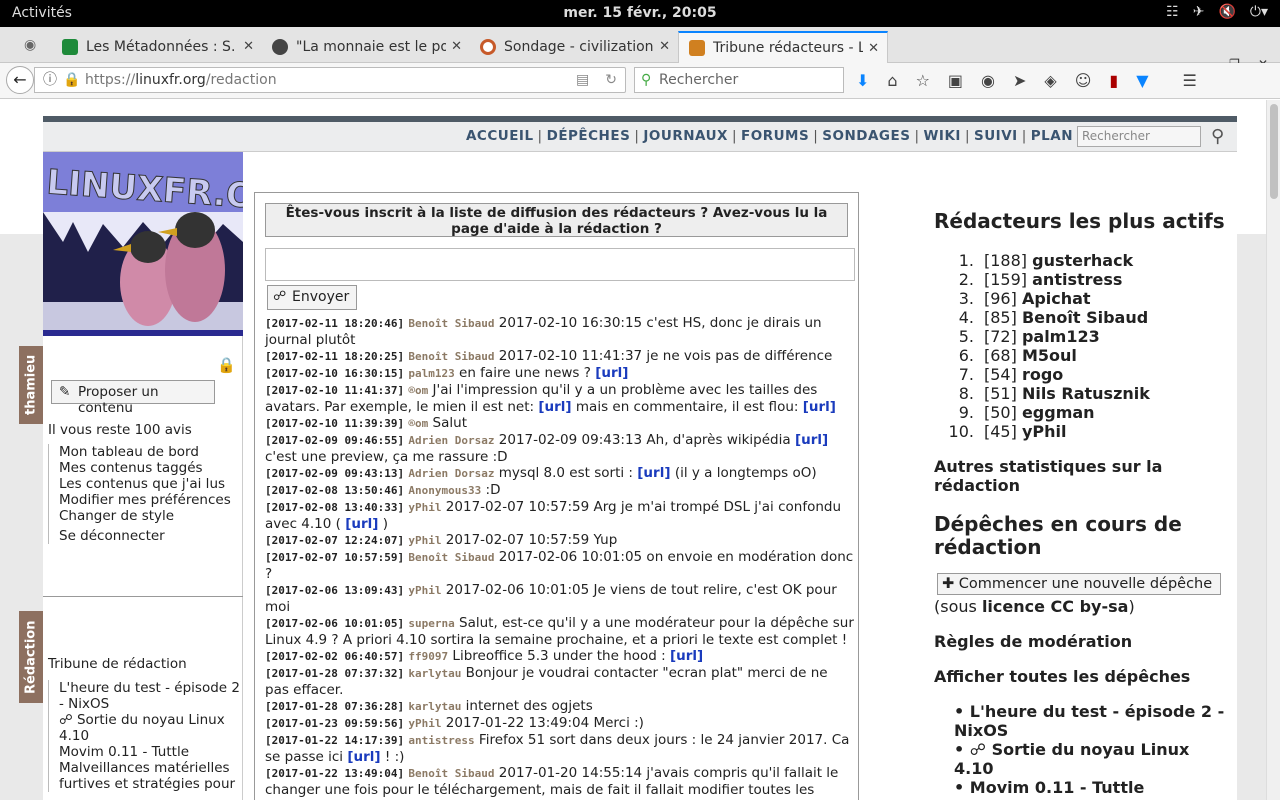 The image size is (1280, 800). I want to click on clock: mer. 15 févr., 20:05, so click(640, 13).